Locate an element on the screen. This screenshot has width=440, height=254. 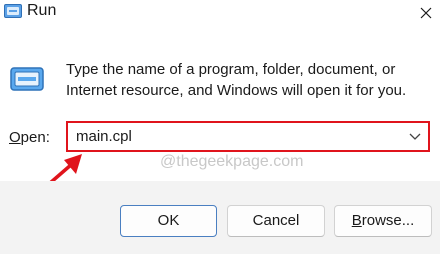
ok-button: OK is located at coordinates (168, 221).